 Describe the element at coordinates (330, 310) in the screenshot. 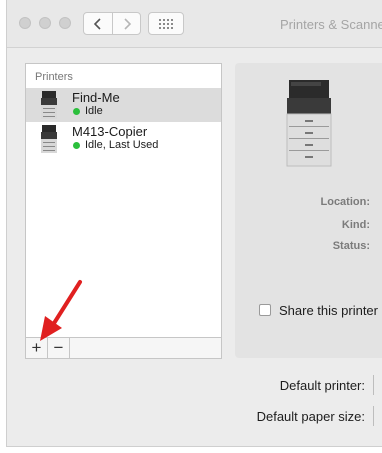

I see `share-printer-label: Share this printer on the network` at that location.